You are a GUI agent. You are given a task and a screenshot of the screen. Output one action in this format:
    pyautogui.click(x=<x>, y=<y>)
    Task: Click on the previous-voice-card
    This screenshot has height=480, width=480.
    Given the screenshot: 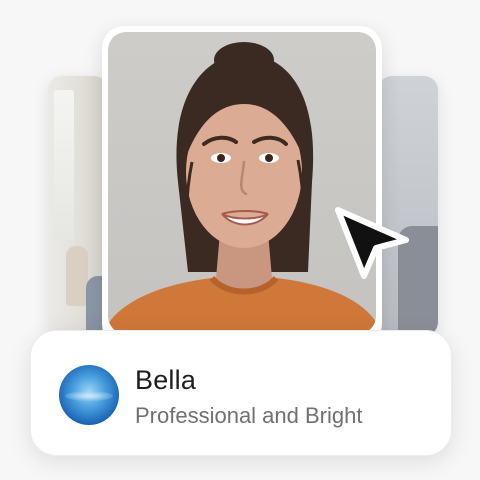 What is the action you would take?
    pyautogui.click(x=78, y=206)
    